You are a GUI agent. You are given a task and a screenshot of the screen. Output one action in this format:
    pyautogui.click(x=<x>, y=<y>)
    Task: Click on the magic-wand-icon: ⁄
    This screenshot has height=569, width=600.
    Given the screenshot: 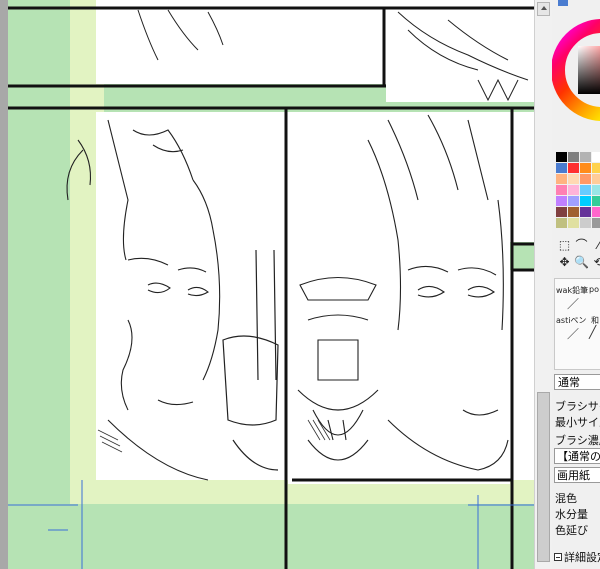 What is the action you would take?
    pyautogui.click(x=595, y=244)
    